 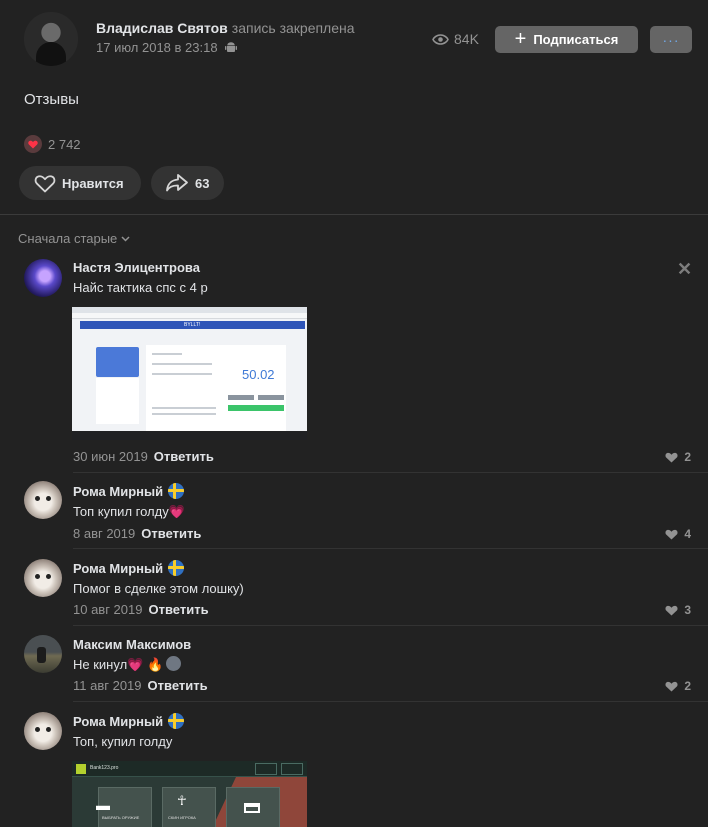 I want to click on shop-icon, so click(x=252, y=808).